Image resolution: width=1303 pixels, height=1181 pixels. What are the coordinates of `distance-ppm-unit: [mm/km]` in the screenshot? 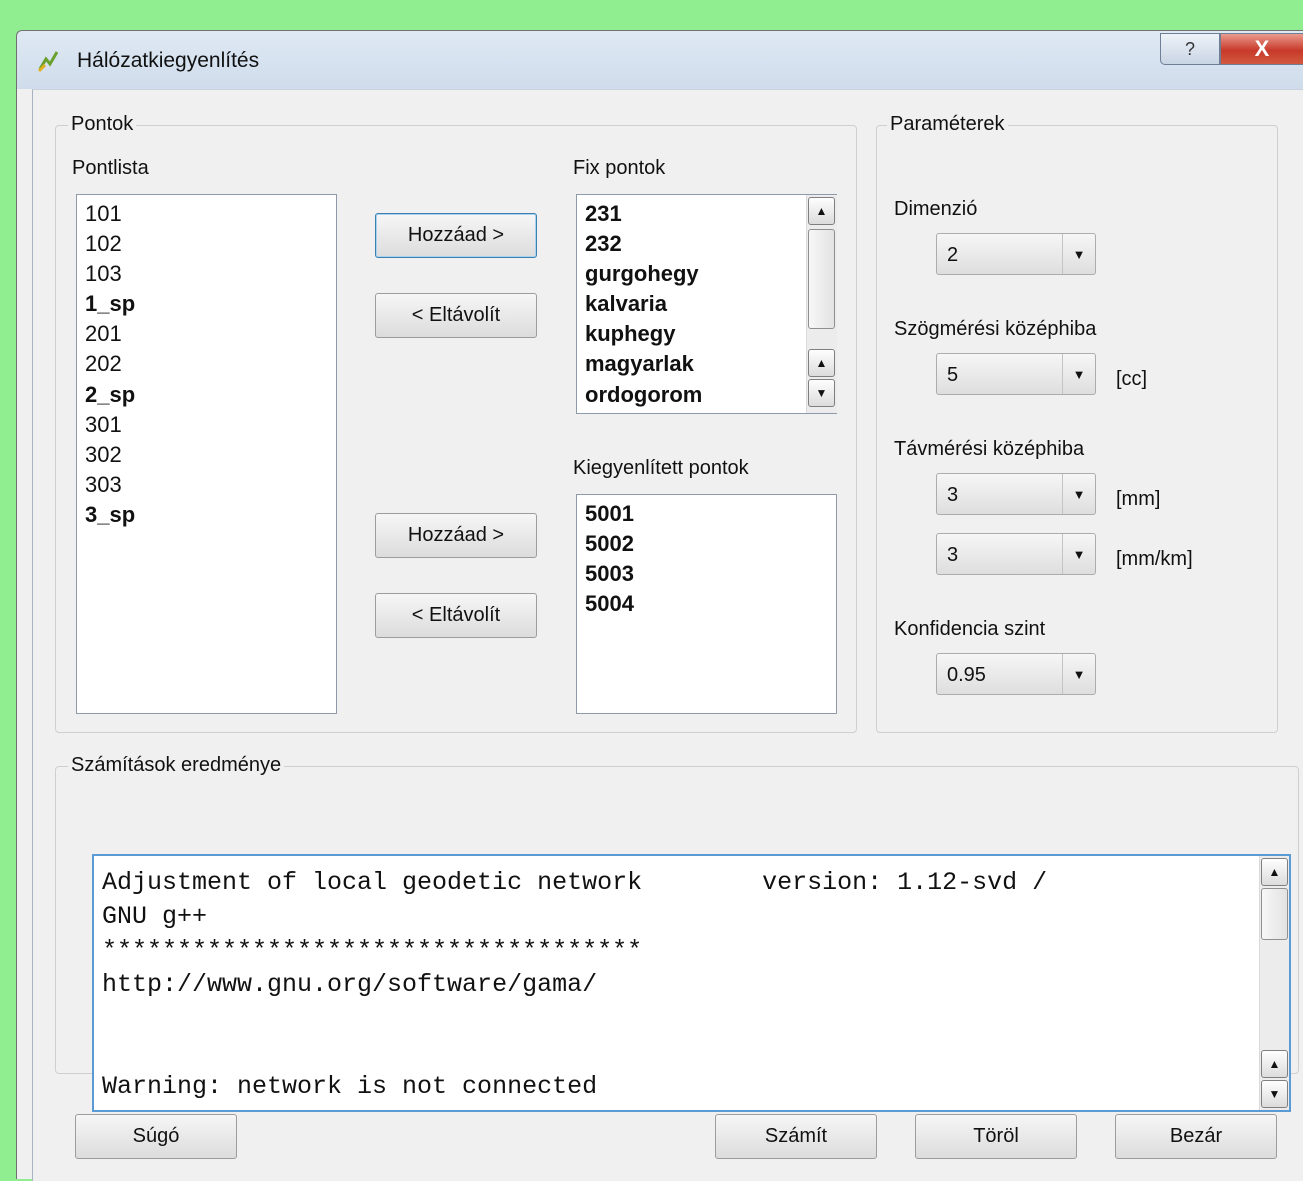 It's located at (1154, 559).